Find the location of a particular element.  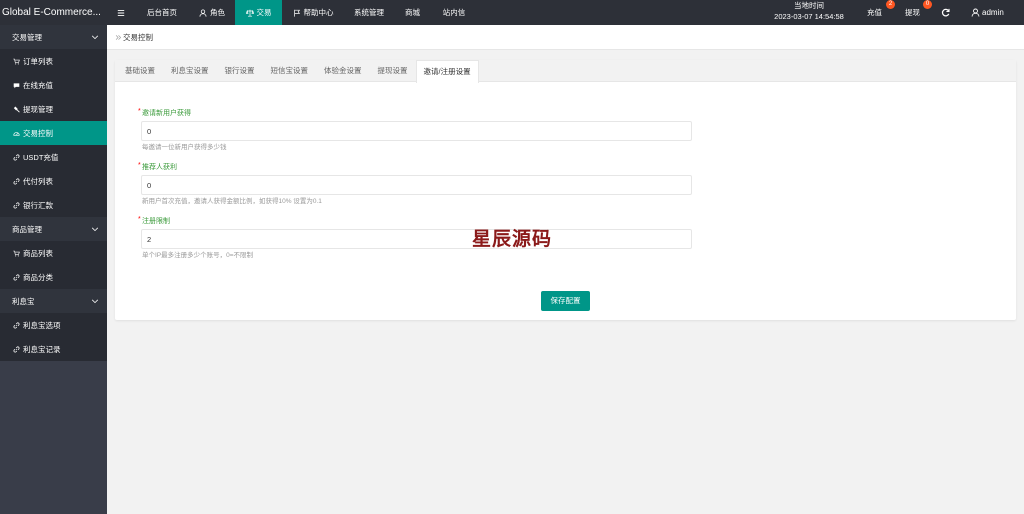

settings-tabs: 基础设置 利息宝设置 银行设置 短信宝设置 体验金设置 提现设置 邀请/注册设置 is located at coordinates (565, 71).